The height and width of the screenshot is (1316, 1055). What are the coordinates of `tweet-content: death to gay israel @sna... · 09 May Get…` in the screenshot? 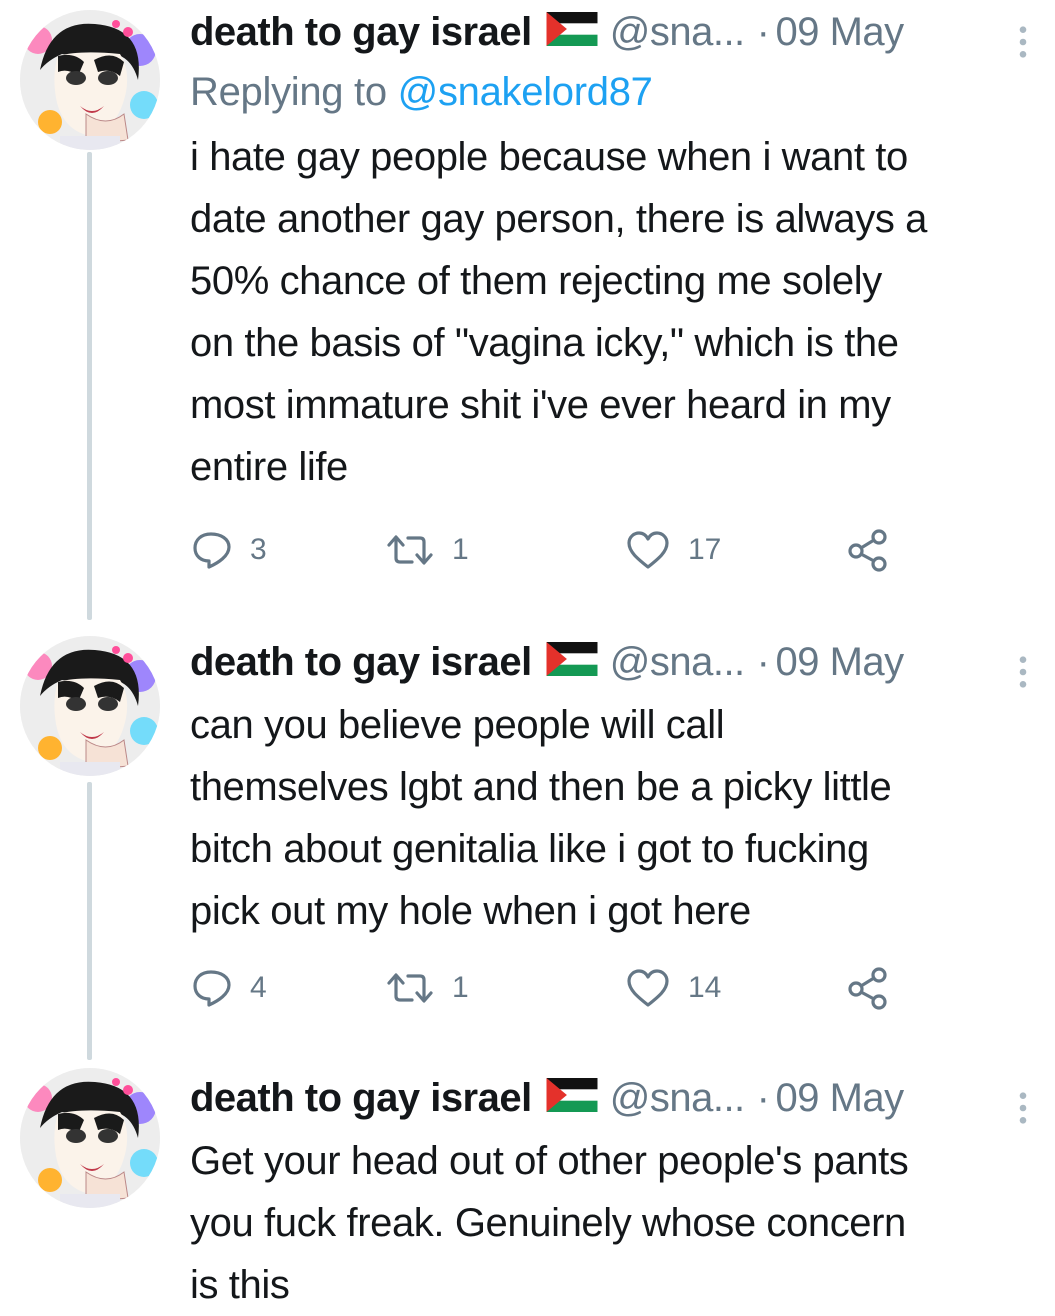 It's located at (612, 1193).